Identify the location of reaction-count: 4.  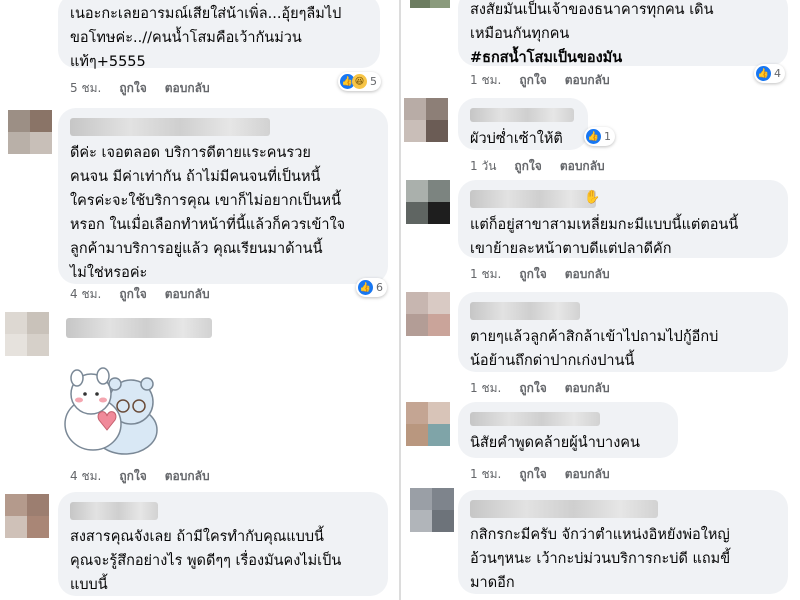
(777, 73).